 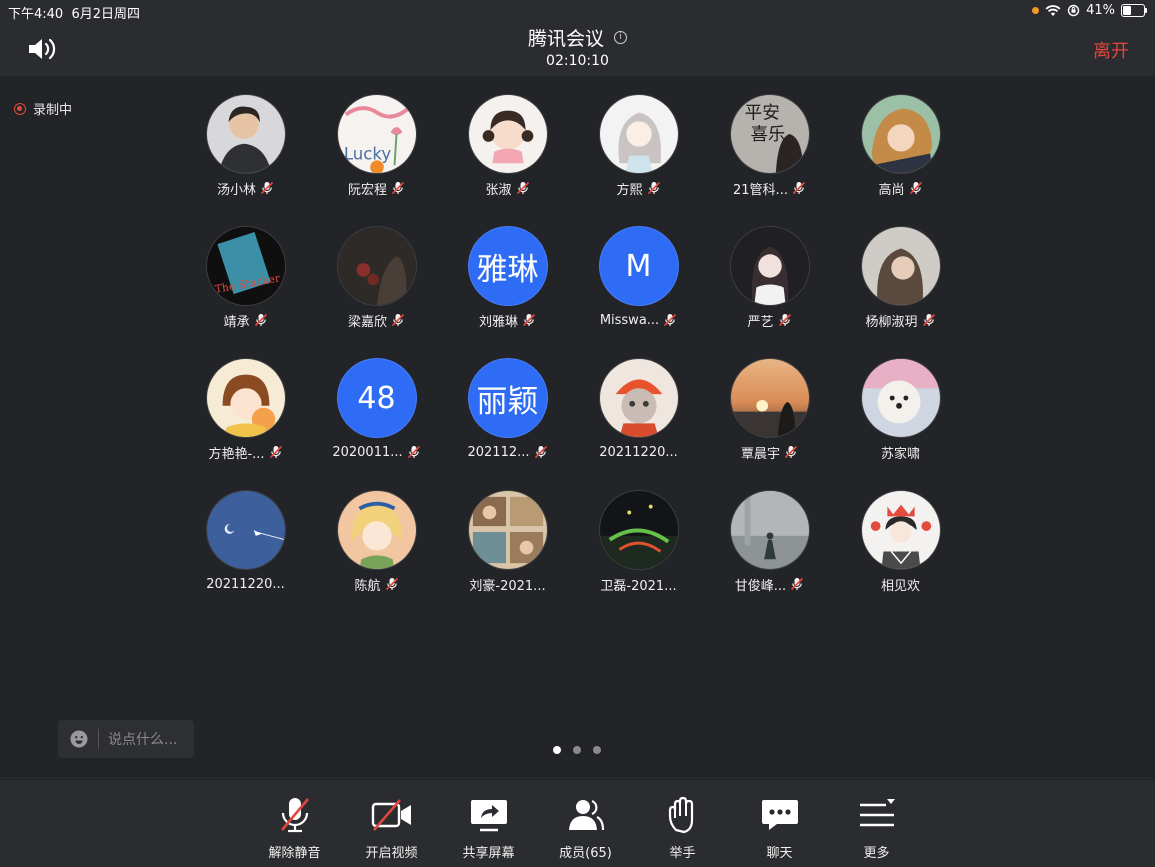 I want to click on meeting-header: 腾讯会议 i 02:10:10 离开, so click(x=577, y=50).